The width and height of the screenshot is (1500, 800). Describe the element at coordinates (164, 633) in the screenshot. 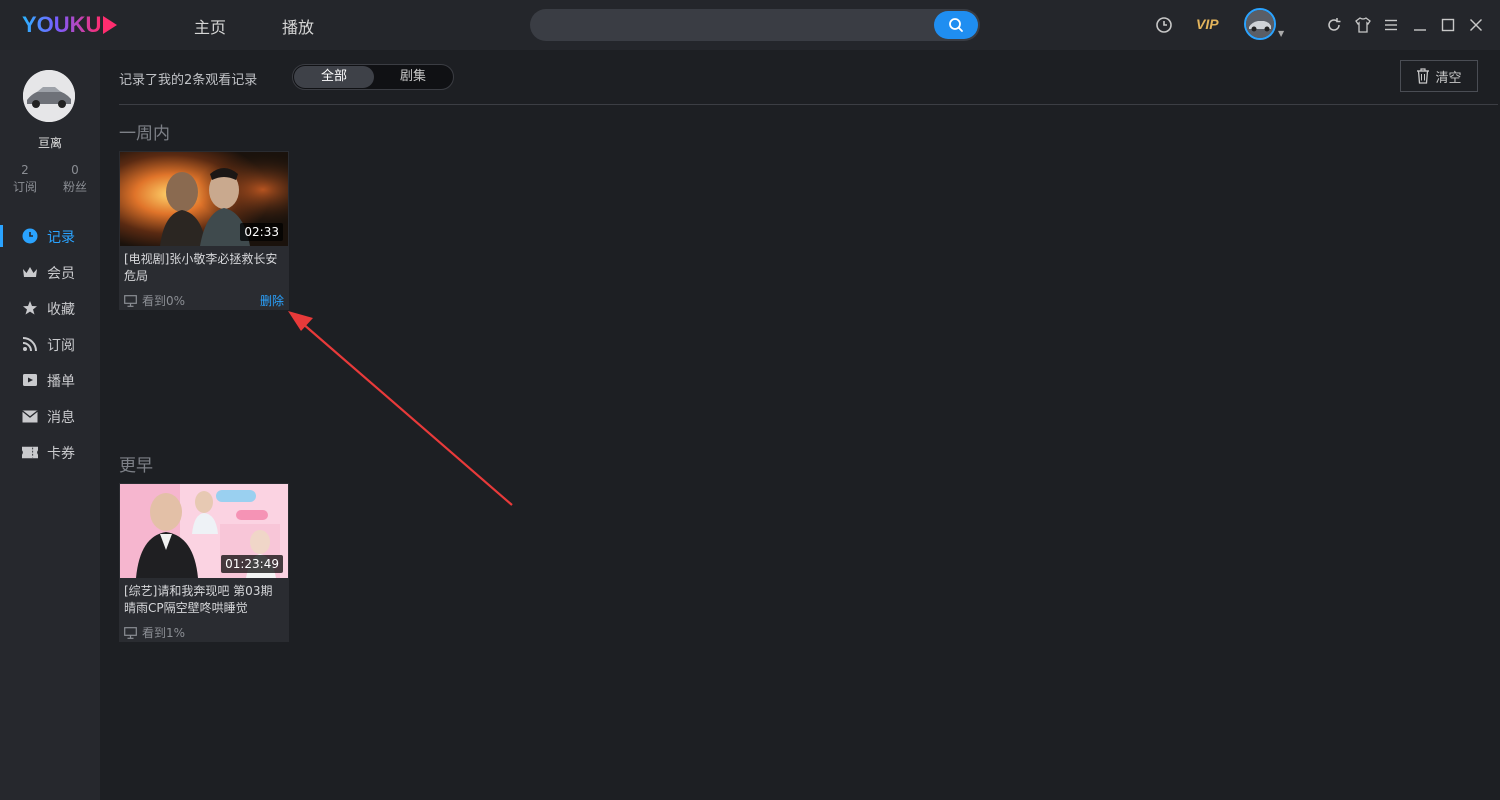

I see `progress-text: 看到1%` at that location.